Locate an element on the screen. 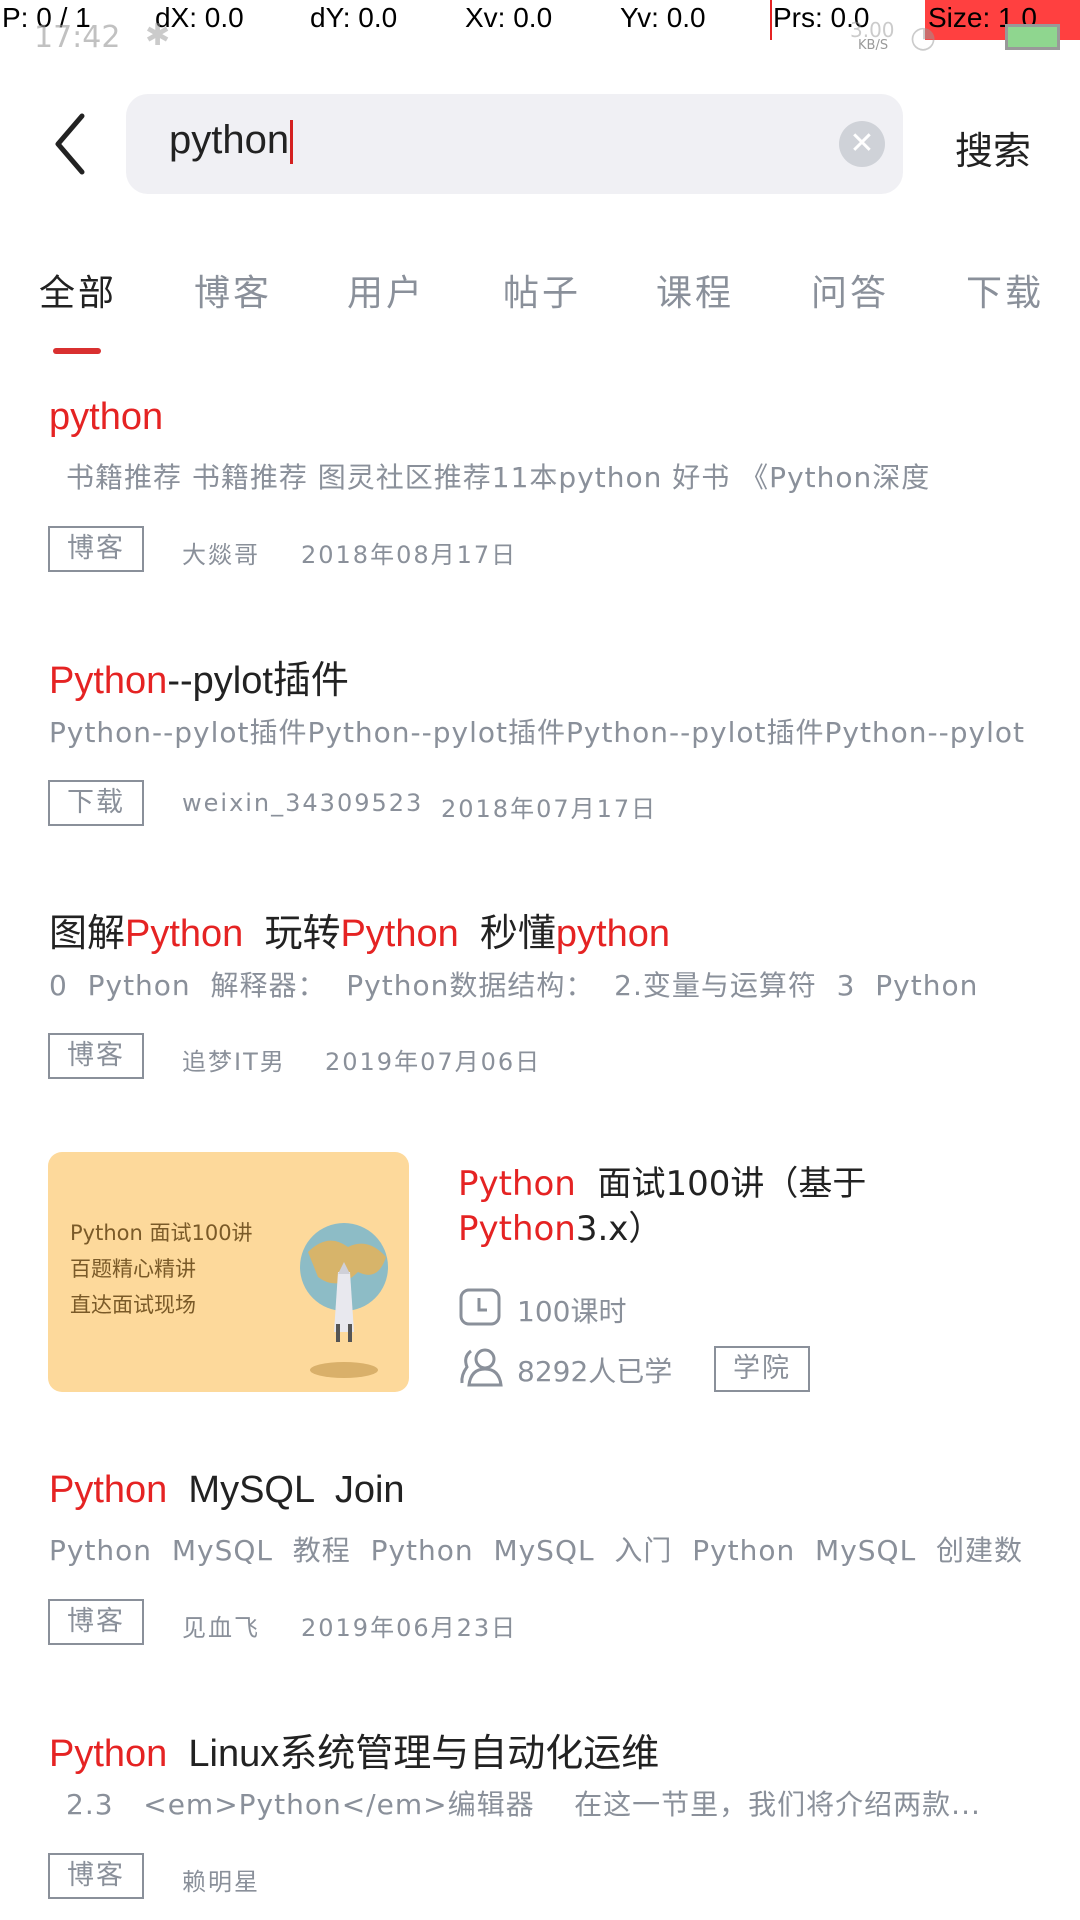  bluetooth-icon: ✱ is located at coordinates (158, 35).